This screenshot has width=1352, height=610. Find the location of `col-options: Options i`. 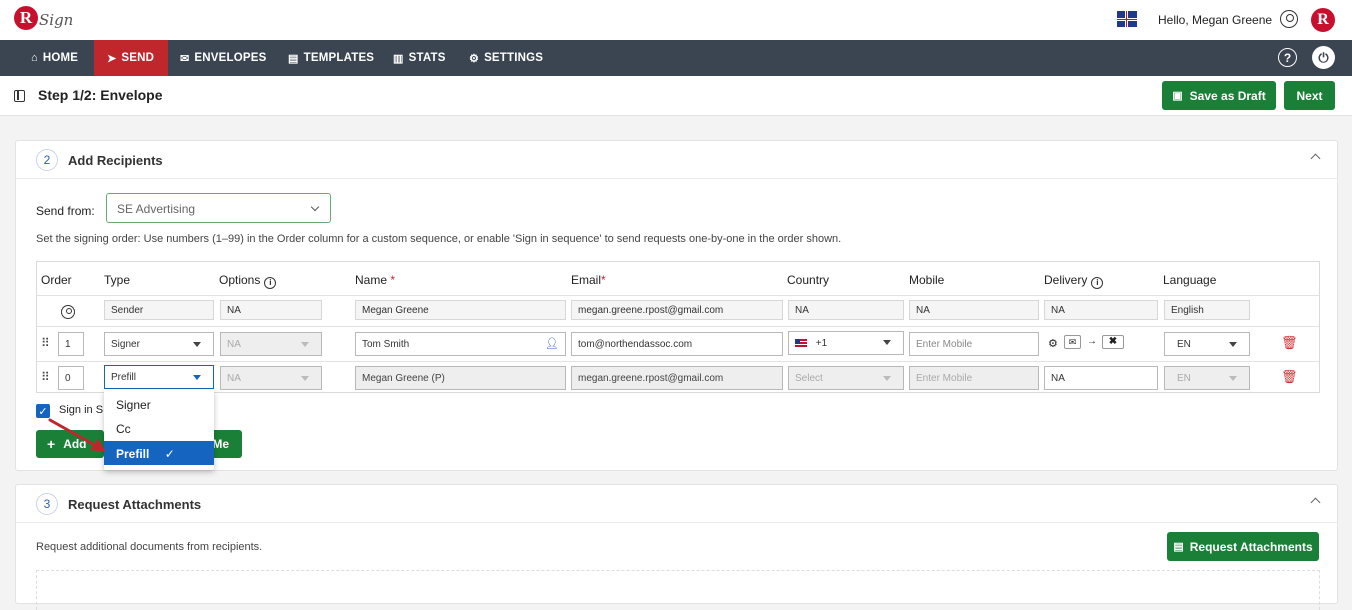

col-options: Options i is located at coordinates (248, 281).